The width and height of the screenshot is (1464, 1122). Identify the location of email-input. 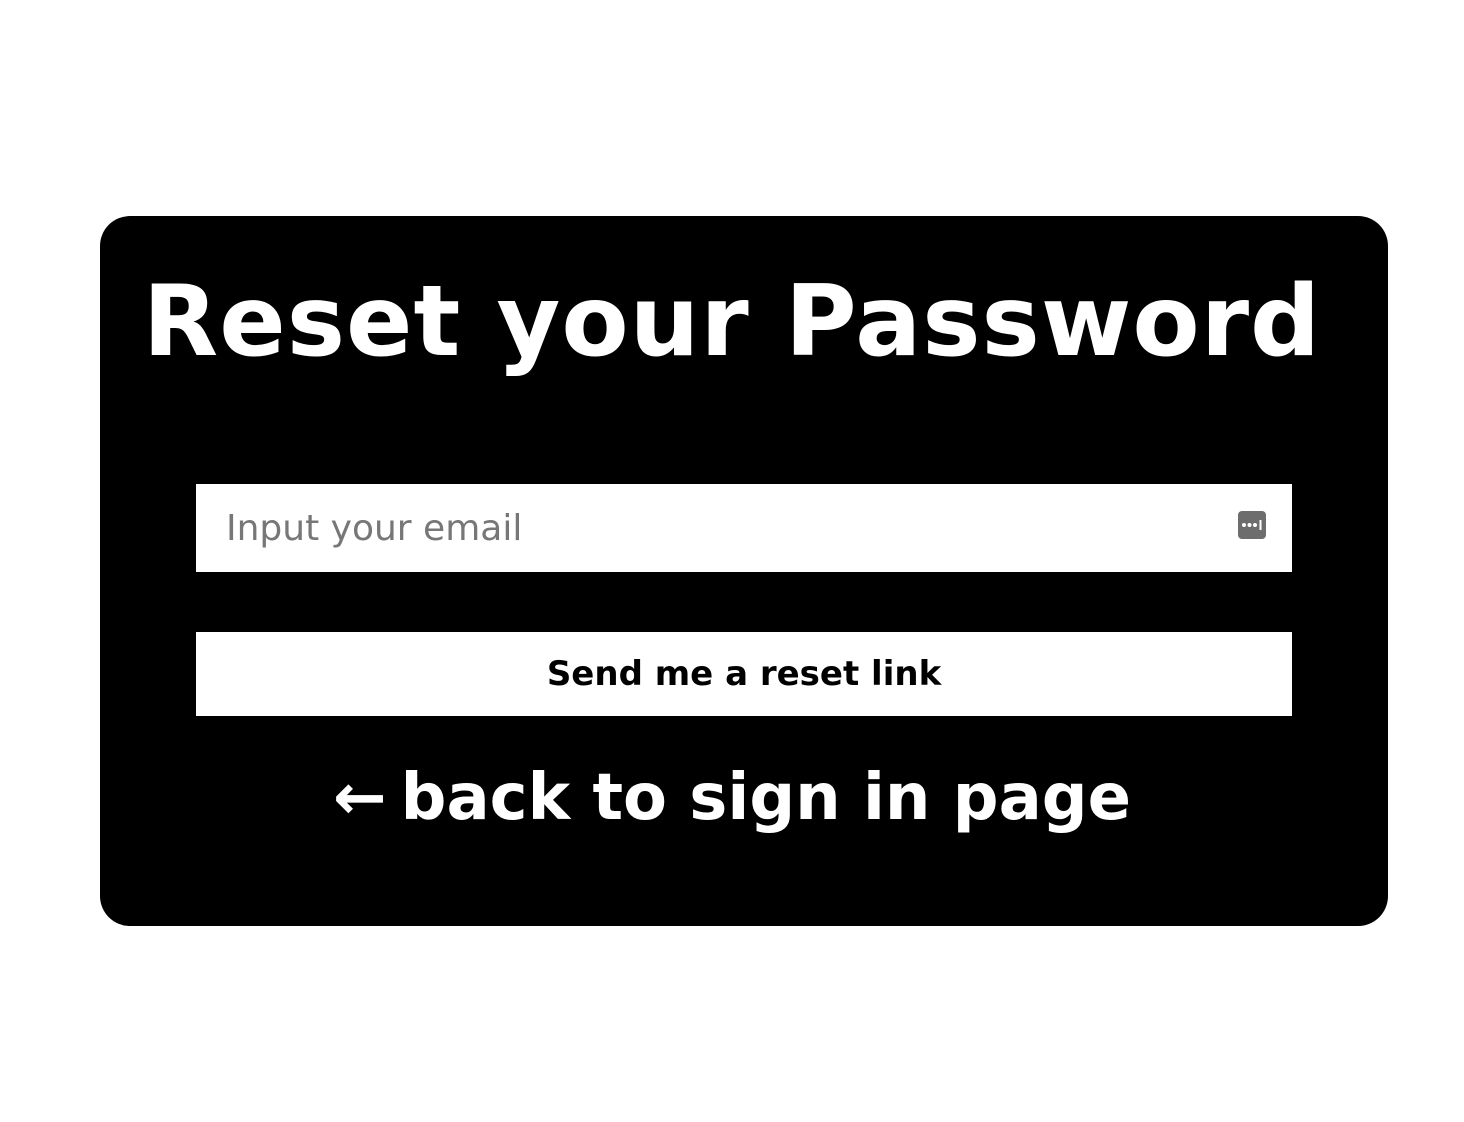
(744, 528).